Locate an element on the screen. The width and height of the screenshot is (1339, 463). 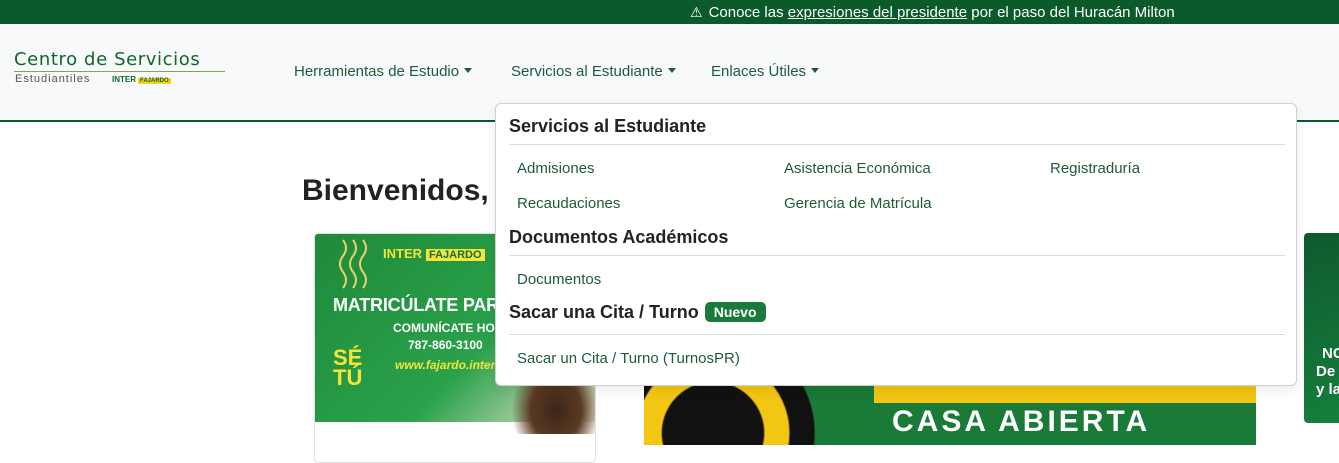
section-heading-servicios: Servicios al Estudiante is located at coordinates (608, 126).